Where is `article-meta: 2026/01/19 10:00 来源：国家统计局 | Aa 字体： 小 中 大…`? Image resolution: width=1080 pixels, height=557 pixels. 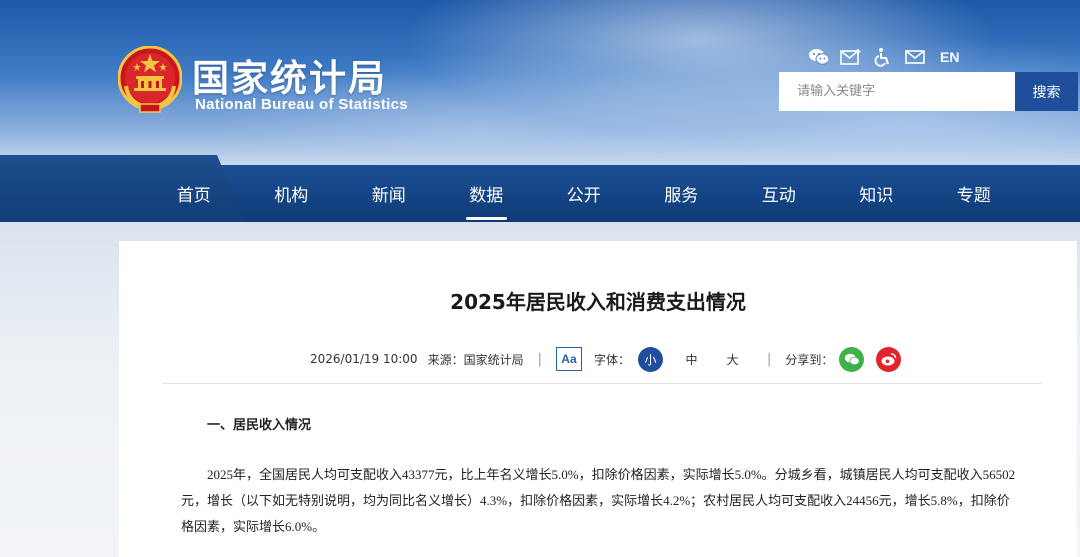
article-meta: 2026/01/19 10:00 来源：国家统计局 | Aa 字体： 小 中 大… is located at coordinates (606, 359).